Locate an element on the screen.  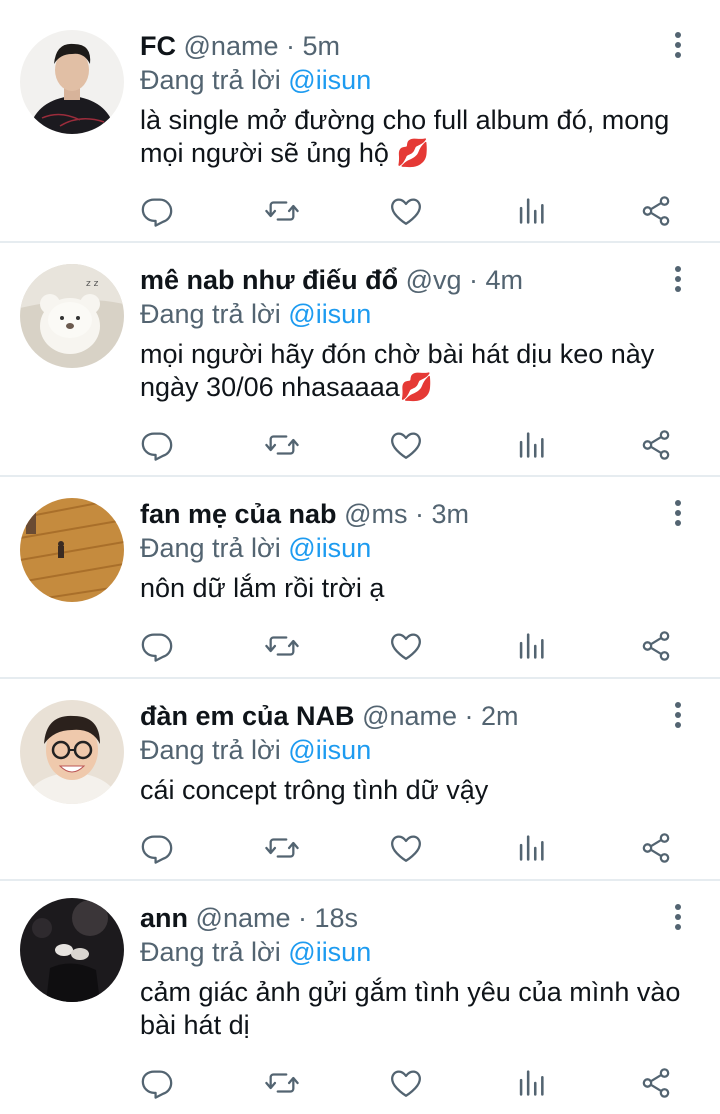
display-name: fan mẹ của nab is located at coordinates (238, 514).